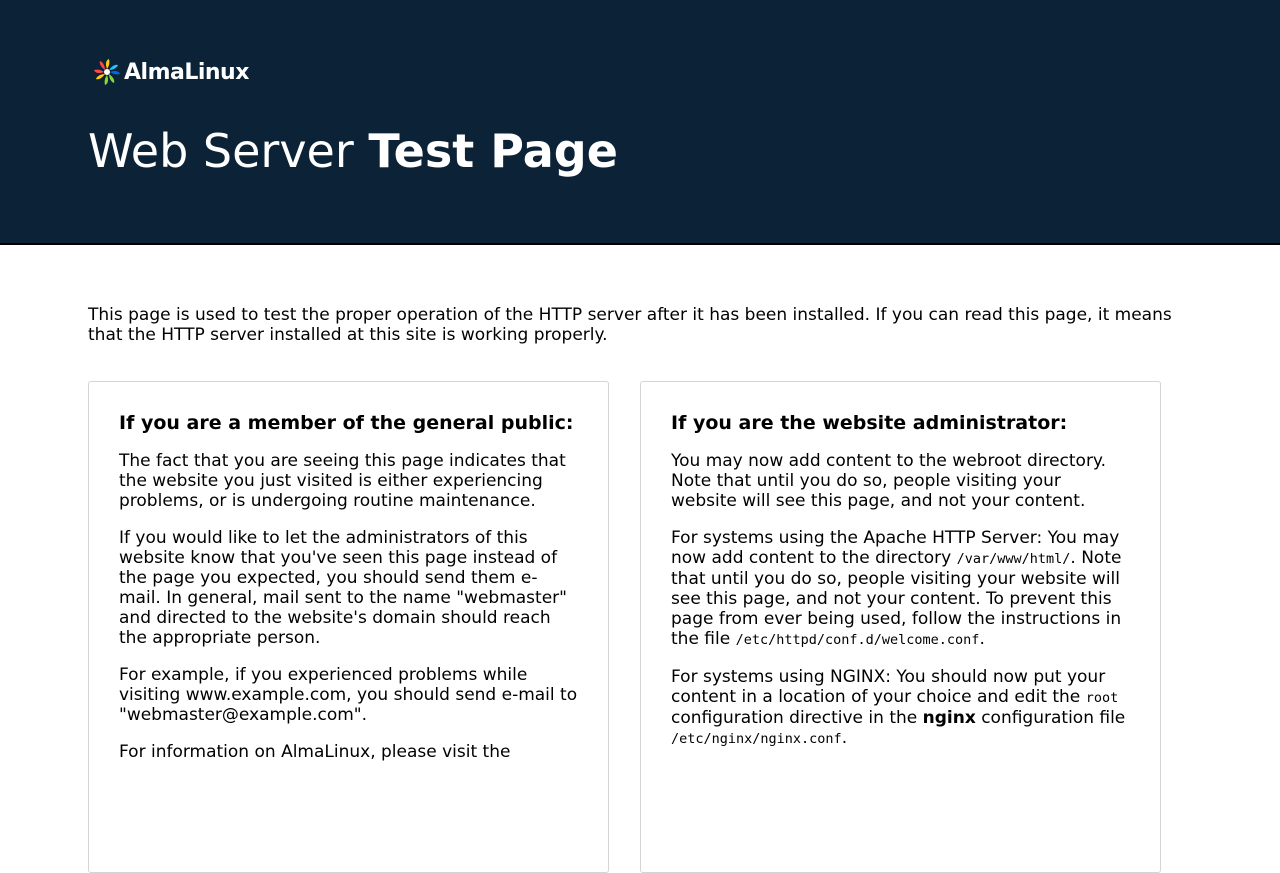 Image resolution: width=1280 pixels, height=873 pixels. What do you see at coordinates (228, 151) in the screenshot?
I see `title-light: Web Server` at bounding box center [228, 151].